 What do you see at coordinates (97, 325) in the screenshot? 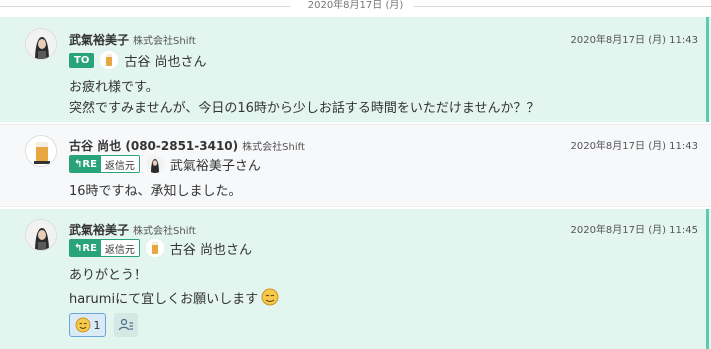
I see `reaction-count: 1` at bounding box center [97, 325].